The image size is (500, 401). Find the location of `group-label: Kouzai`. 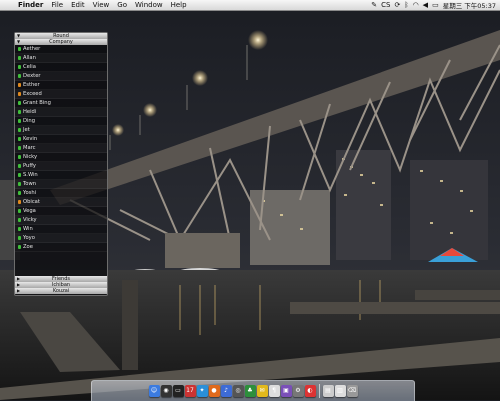

group-label: Kouzai is located at coordinates (61, 291).